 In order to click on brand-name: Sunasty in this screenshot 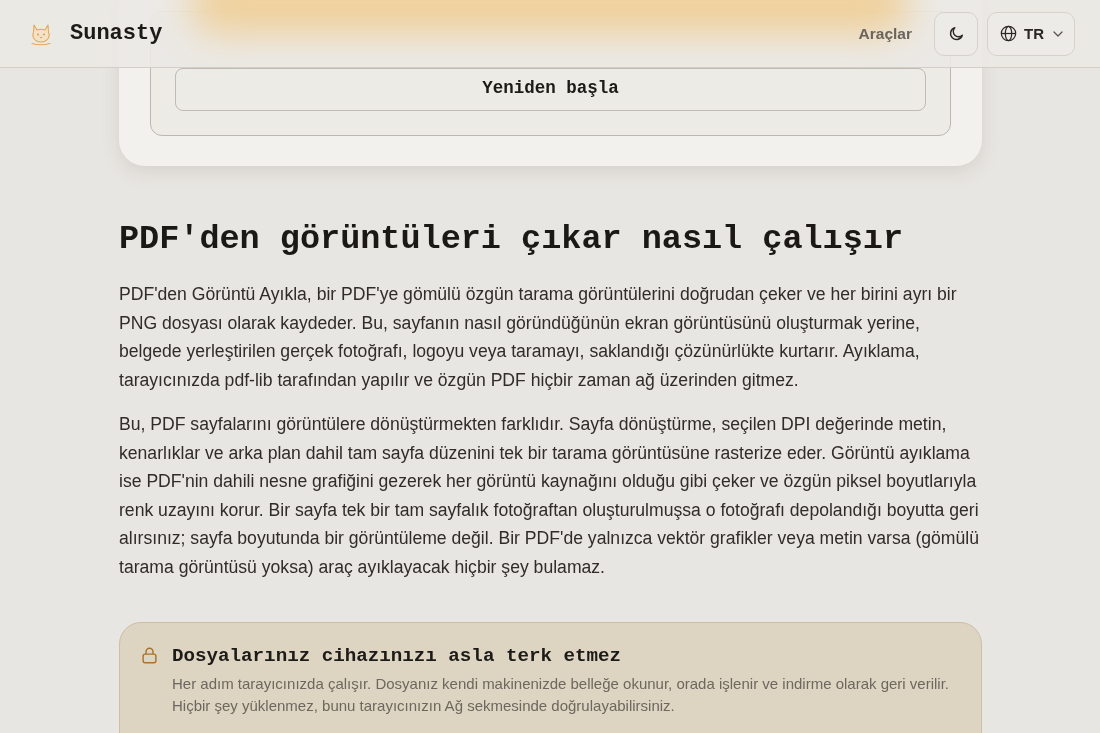, I will do `click(116, 33)`.